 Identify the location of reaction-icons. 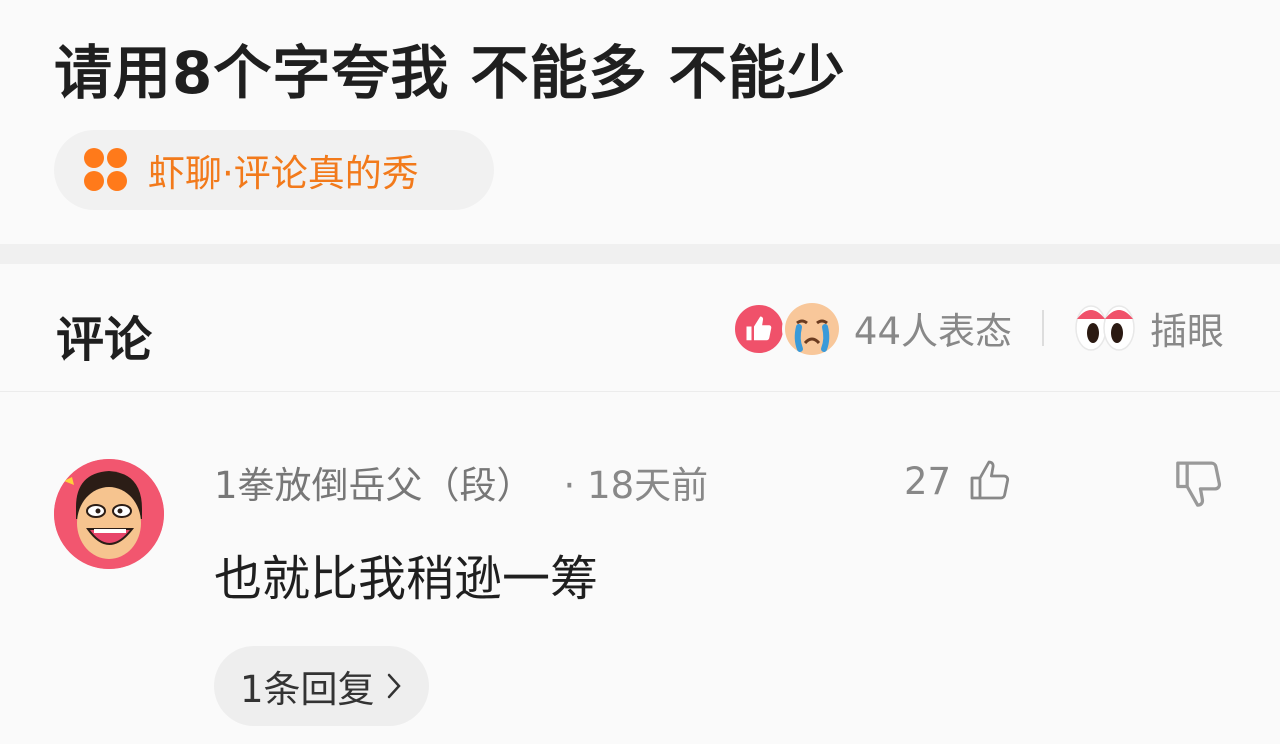
(787, 329).